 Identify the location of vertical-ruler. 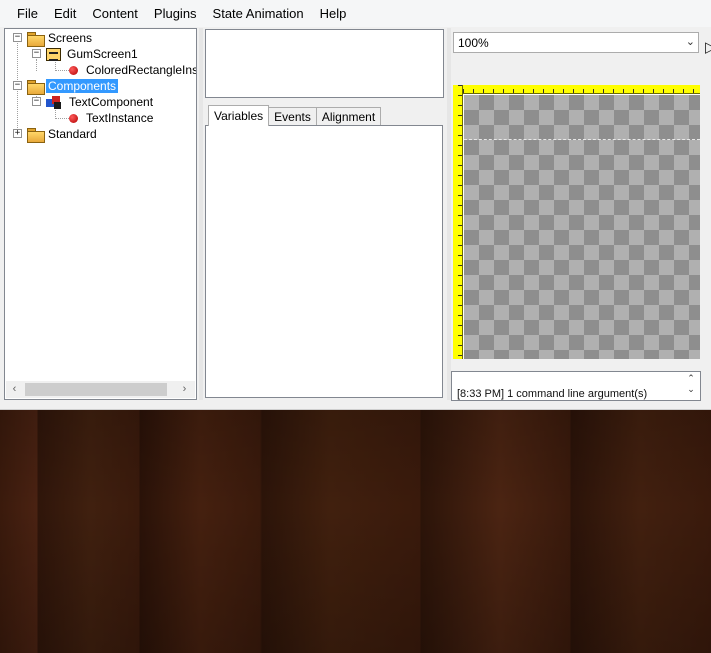
(458, 222).